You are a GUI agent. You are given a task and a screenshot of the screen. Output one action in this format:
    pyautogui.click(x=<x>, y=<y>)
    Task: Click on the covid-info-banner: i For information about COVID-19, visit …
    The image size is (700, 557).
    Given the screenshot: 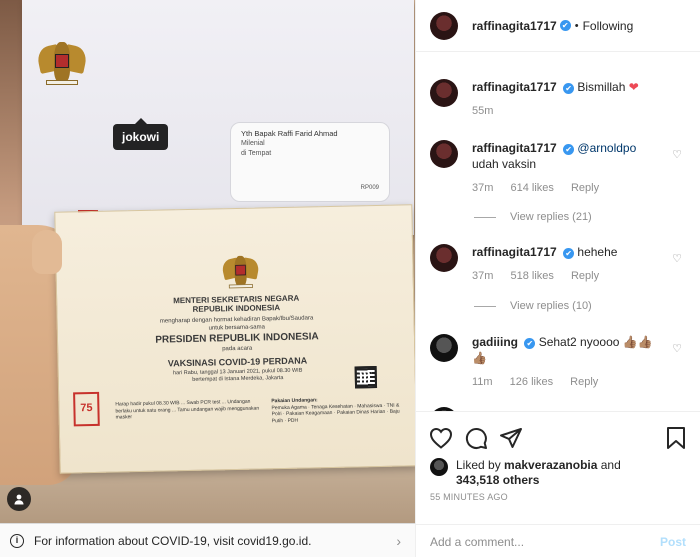 What is the action you would take?
    pyautogui.click(x=207, y=540)
    